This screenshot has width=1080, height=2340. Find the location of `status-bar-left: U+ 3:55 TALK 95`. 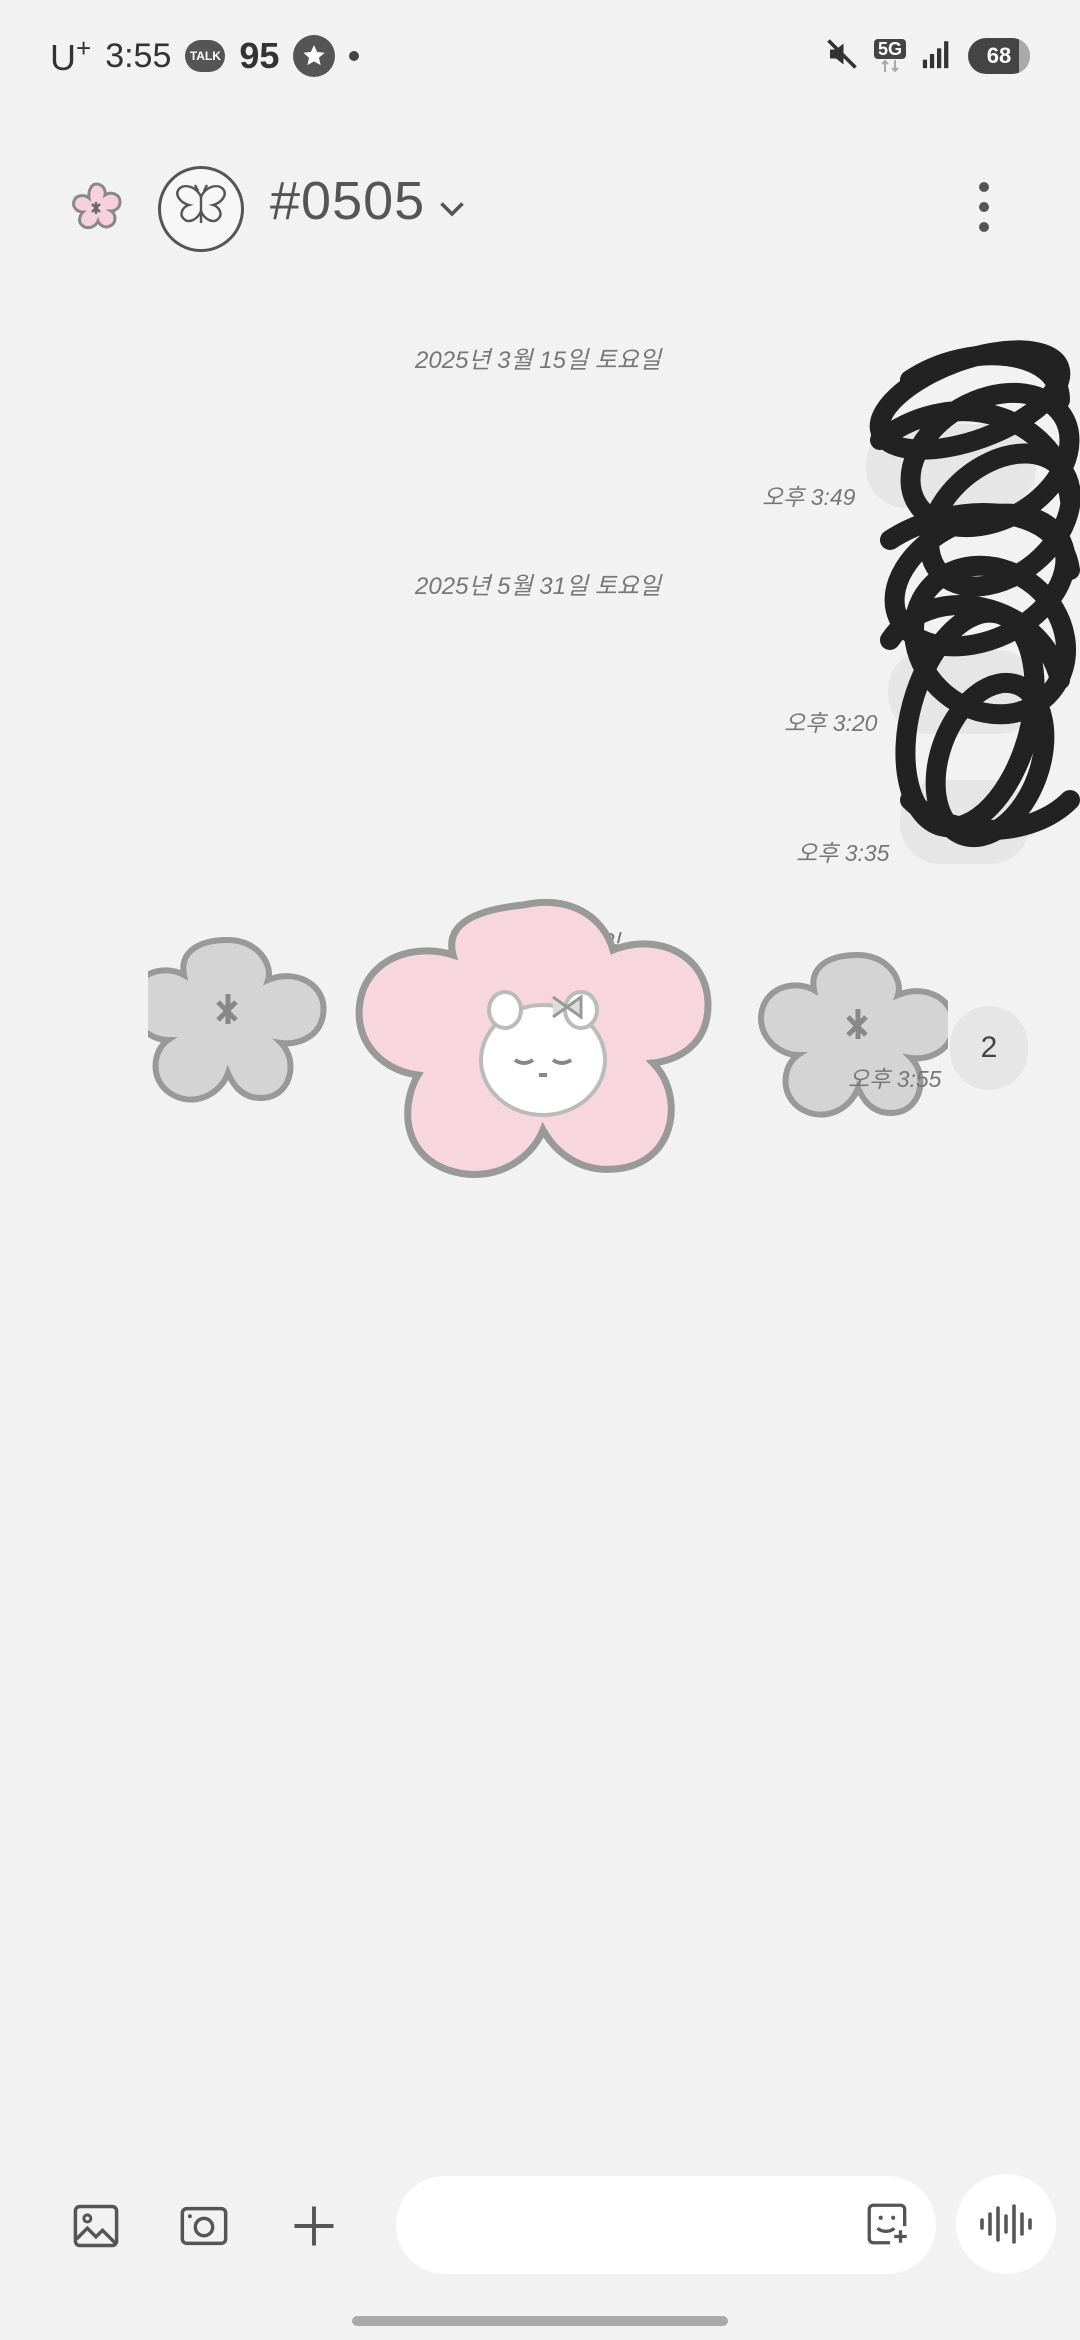

status-bar-left: U+ 3:55 TALK 95 is located at coordinates (205, 56).